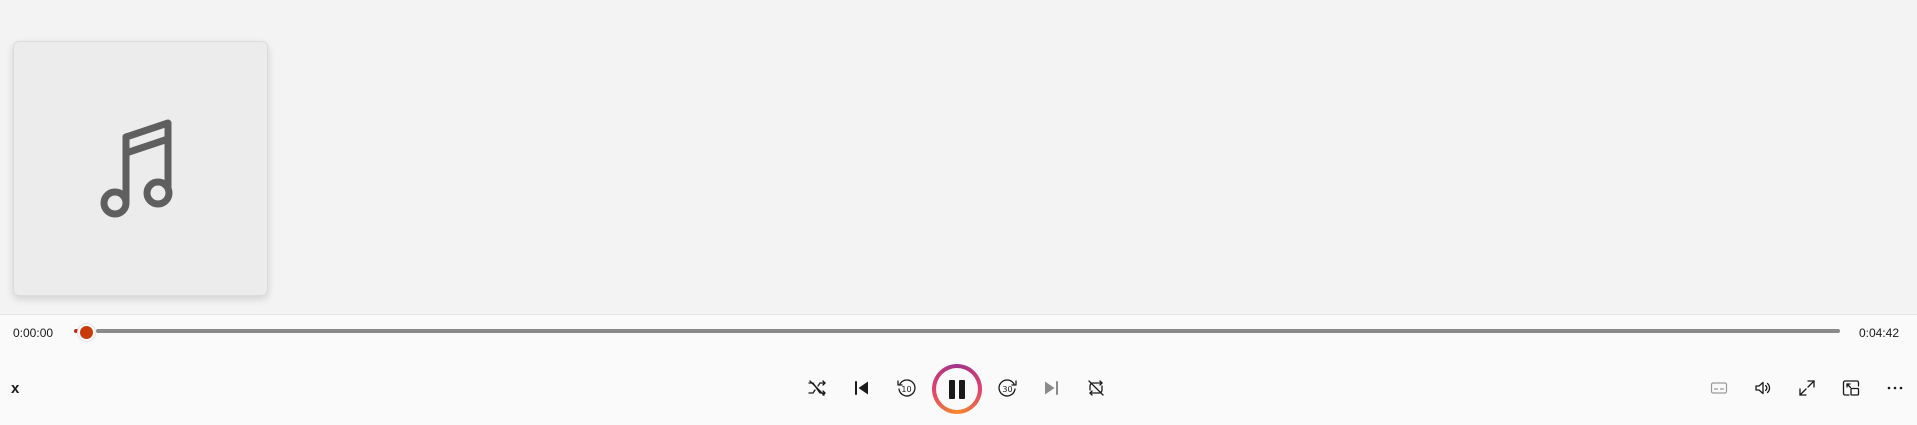  I want to click on skip-forward-30-button: 30, so click(1008, 388).